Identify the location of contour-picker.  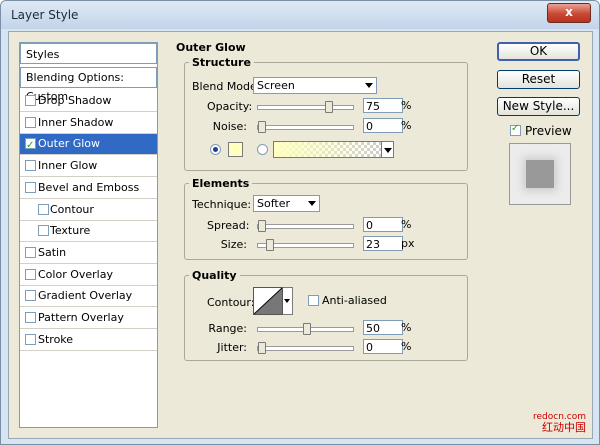
(268, 301).